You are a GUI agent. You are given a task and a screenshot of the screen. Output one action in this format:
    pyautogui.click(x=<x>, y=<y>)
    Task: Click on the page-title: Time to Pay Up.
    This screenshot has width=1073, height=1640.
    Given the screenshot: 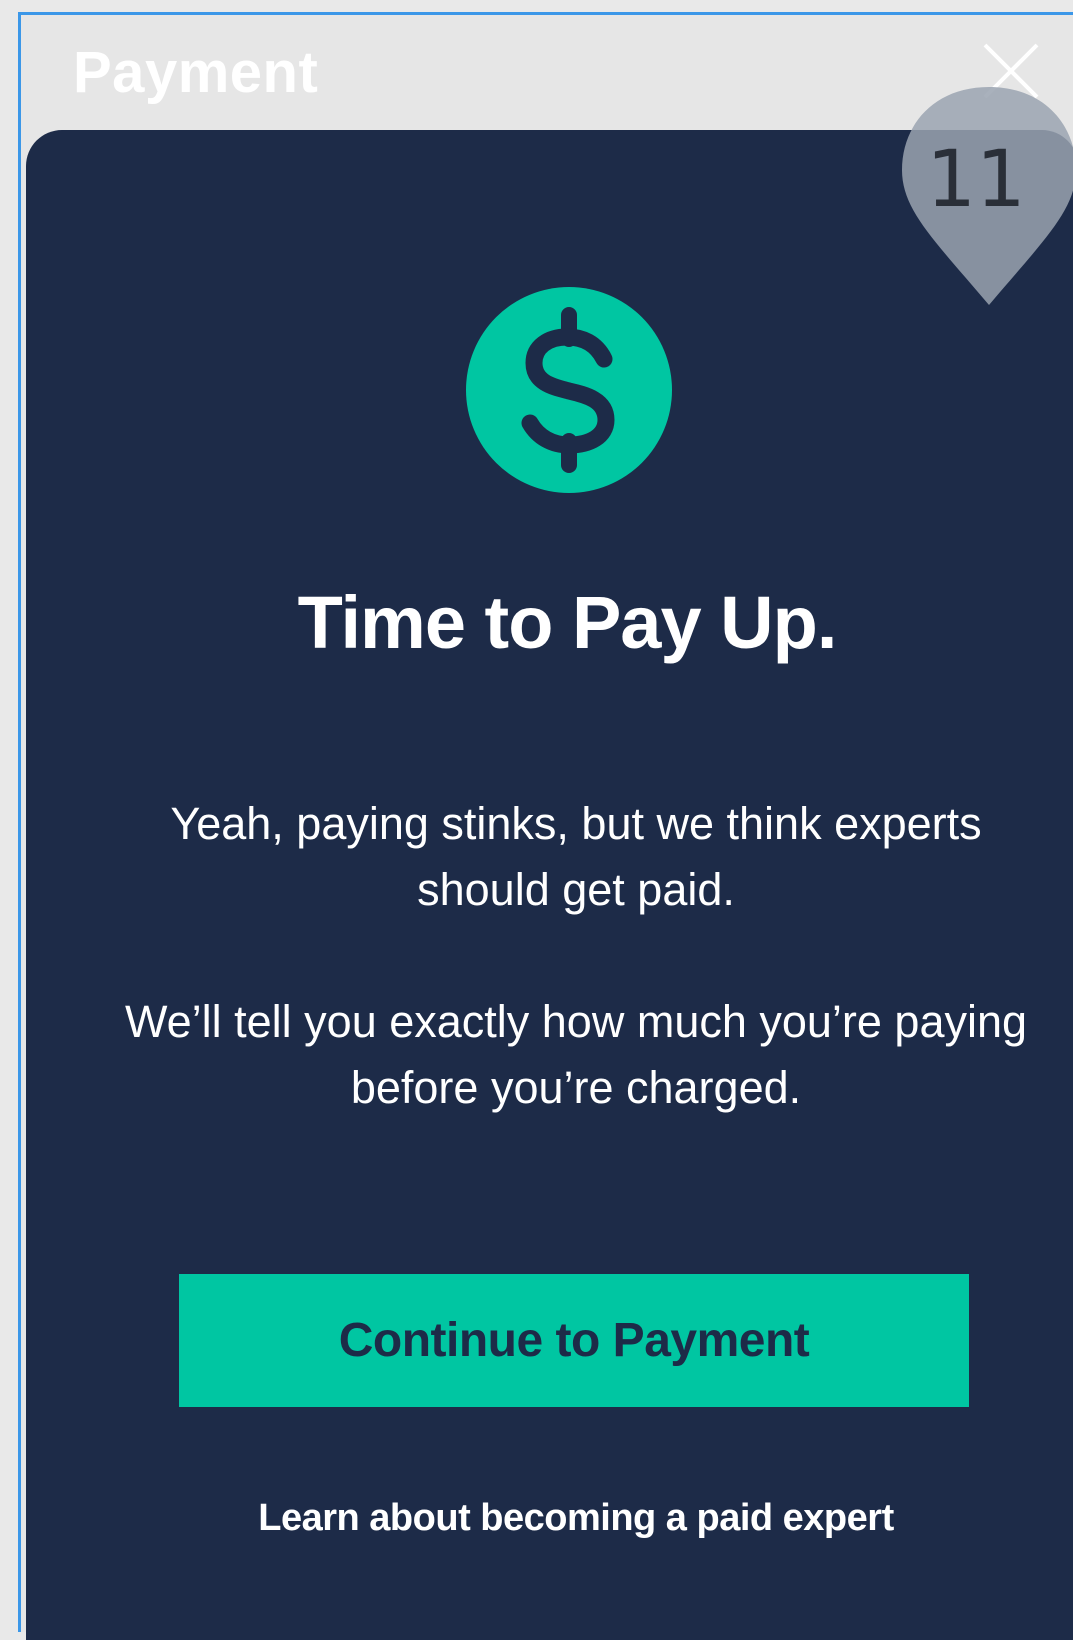 What is the action you would take?
    pyautogui.click(x=567, y=622)
    